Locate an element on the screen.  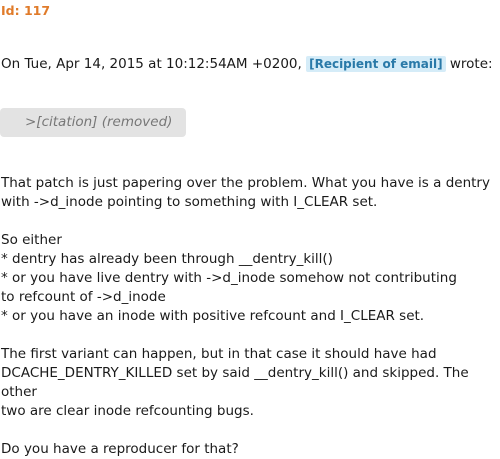
message-id-label: Id: 117 is located at coordinates (26, 10).